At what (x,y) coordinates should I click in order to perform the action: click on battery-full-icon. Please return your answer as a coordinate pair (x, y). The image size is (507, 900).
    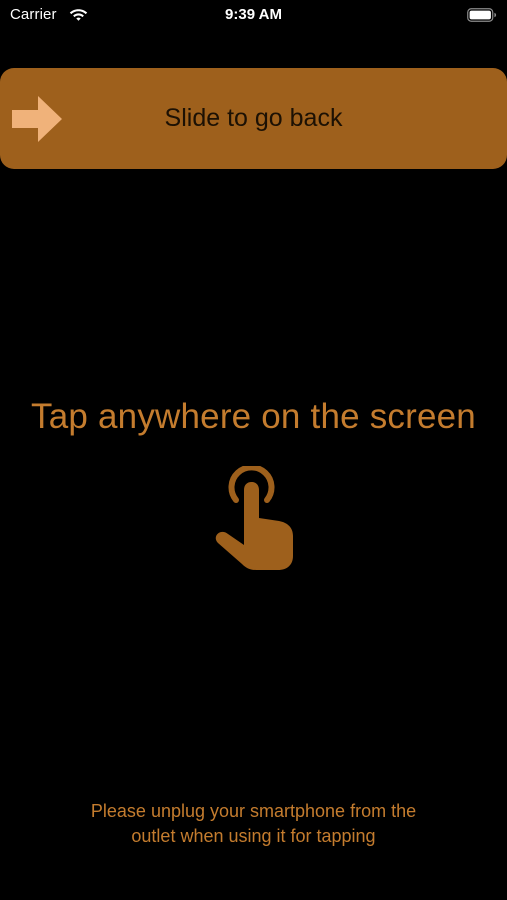
    Looking at the image, I should click on (482, 15).